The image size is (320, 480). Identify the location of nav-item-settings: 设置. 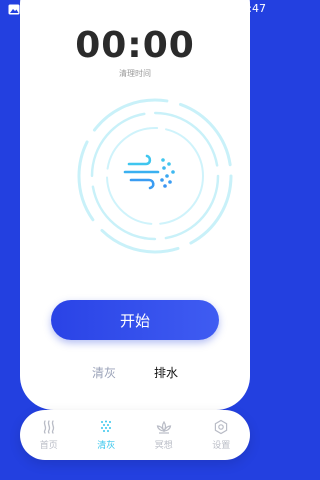
(221, 435).